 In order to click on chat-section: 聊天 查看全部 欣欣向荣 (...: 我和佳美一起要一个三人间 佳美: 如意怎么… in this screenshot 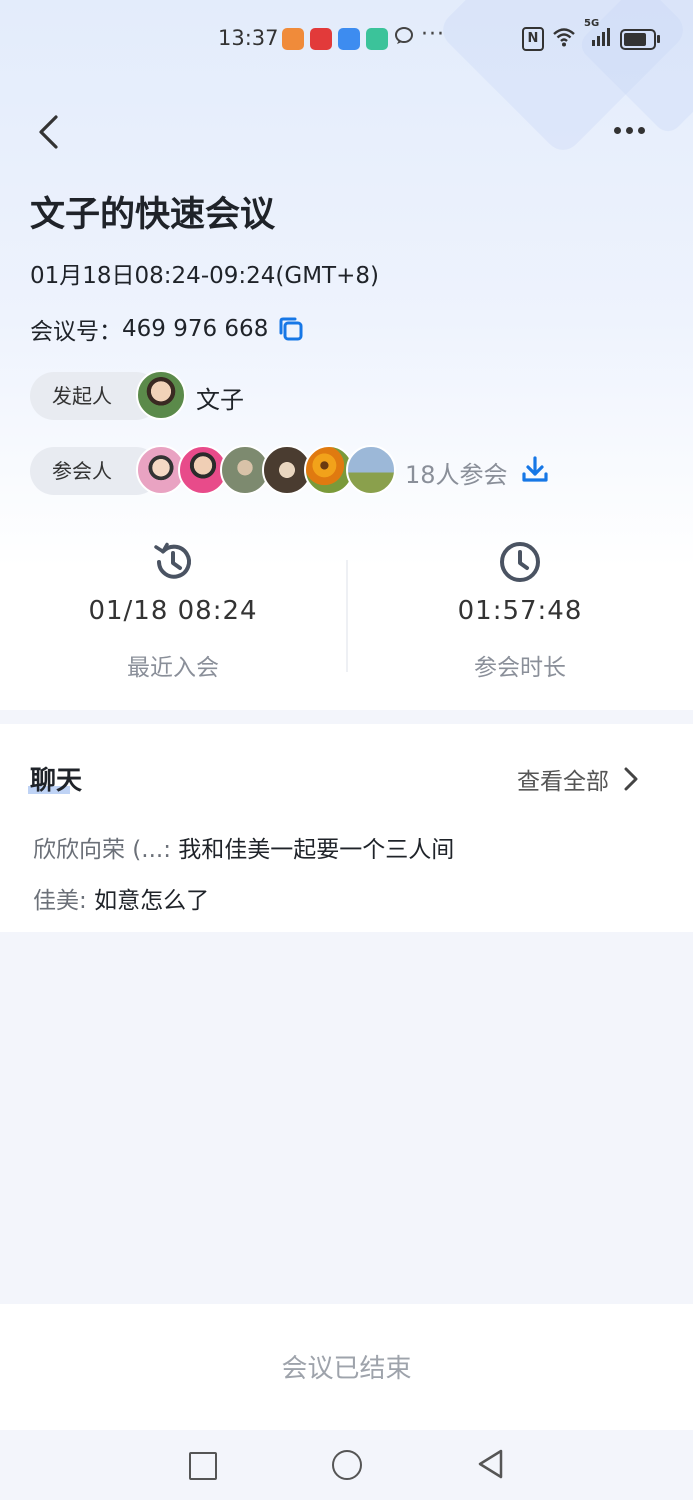, I will do `click(346, 828)`.